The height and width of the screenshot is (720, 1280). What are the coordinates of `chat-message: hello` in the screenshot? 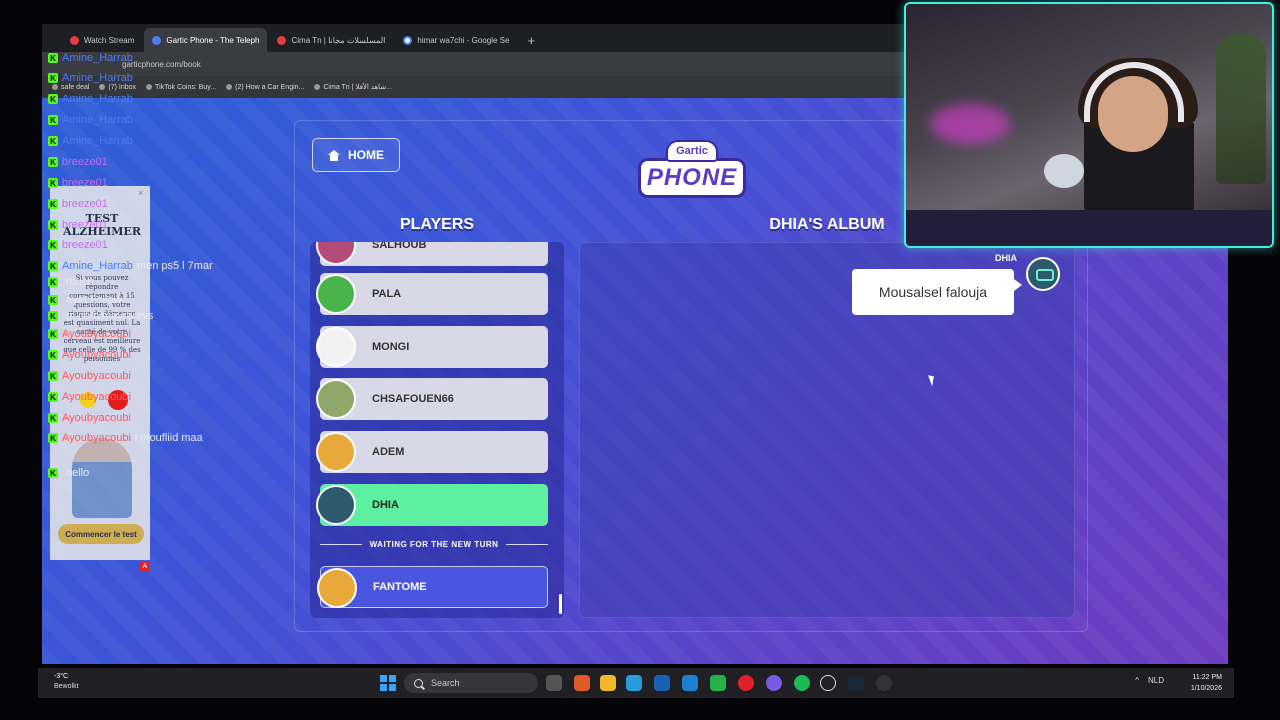 It's located at (78, 473).